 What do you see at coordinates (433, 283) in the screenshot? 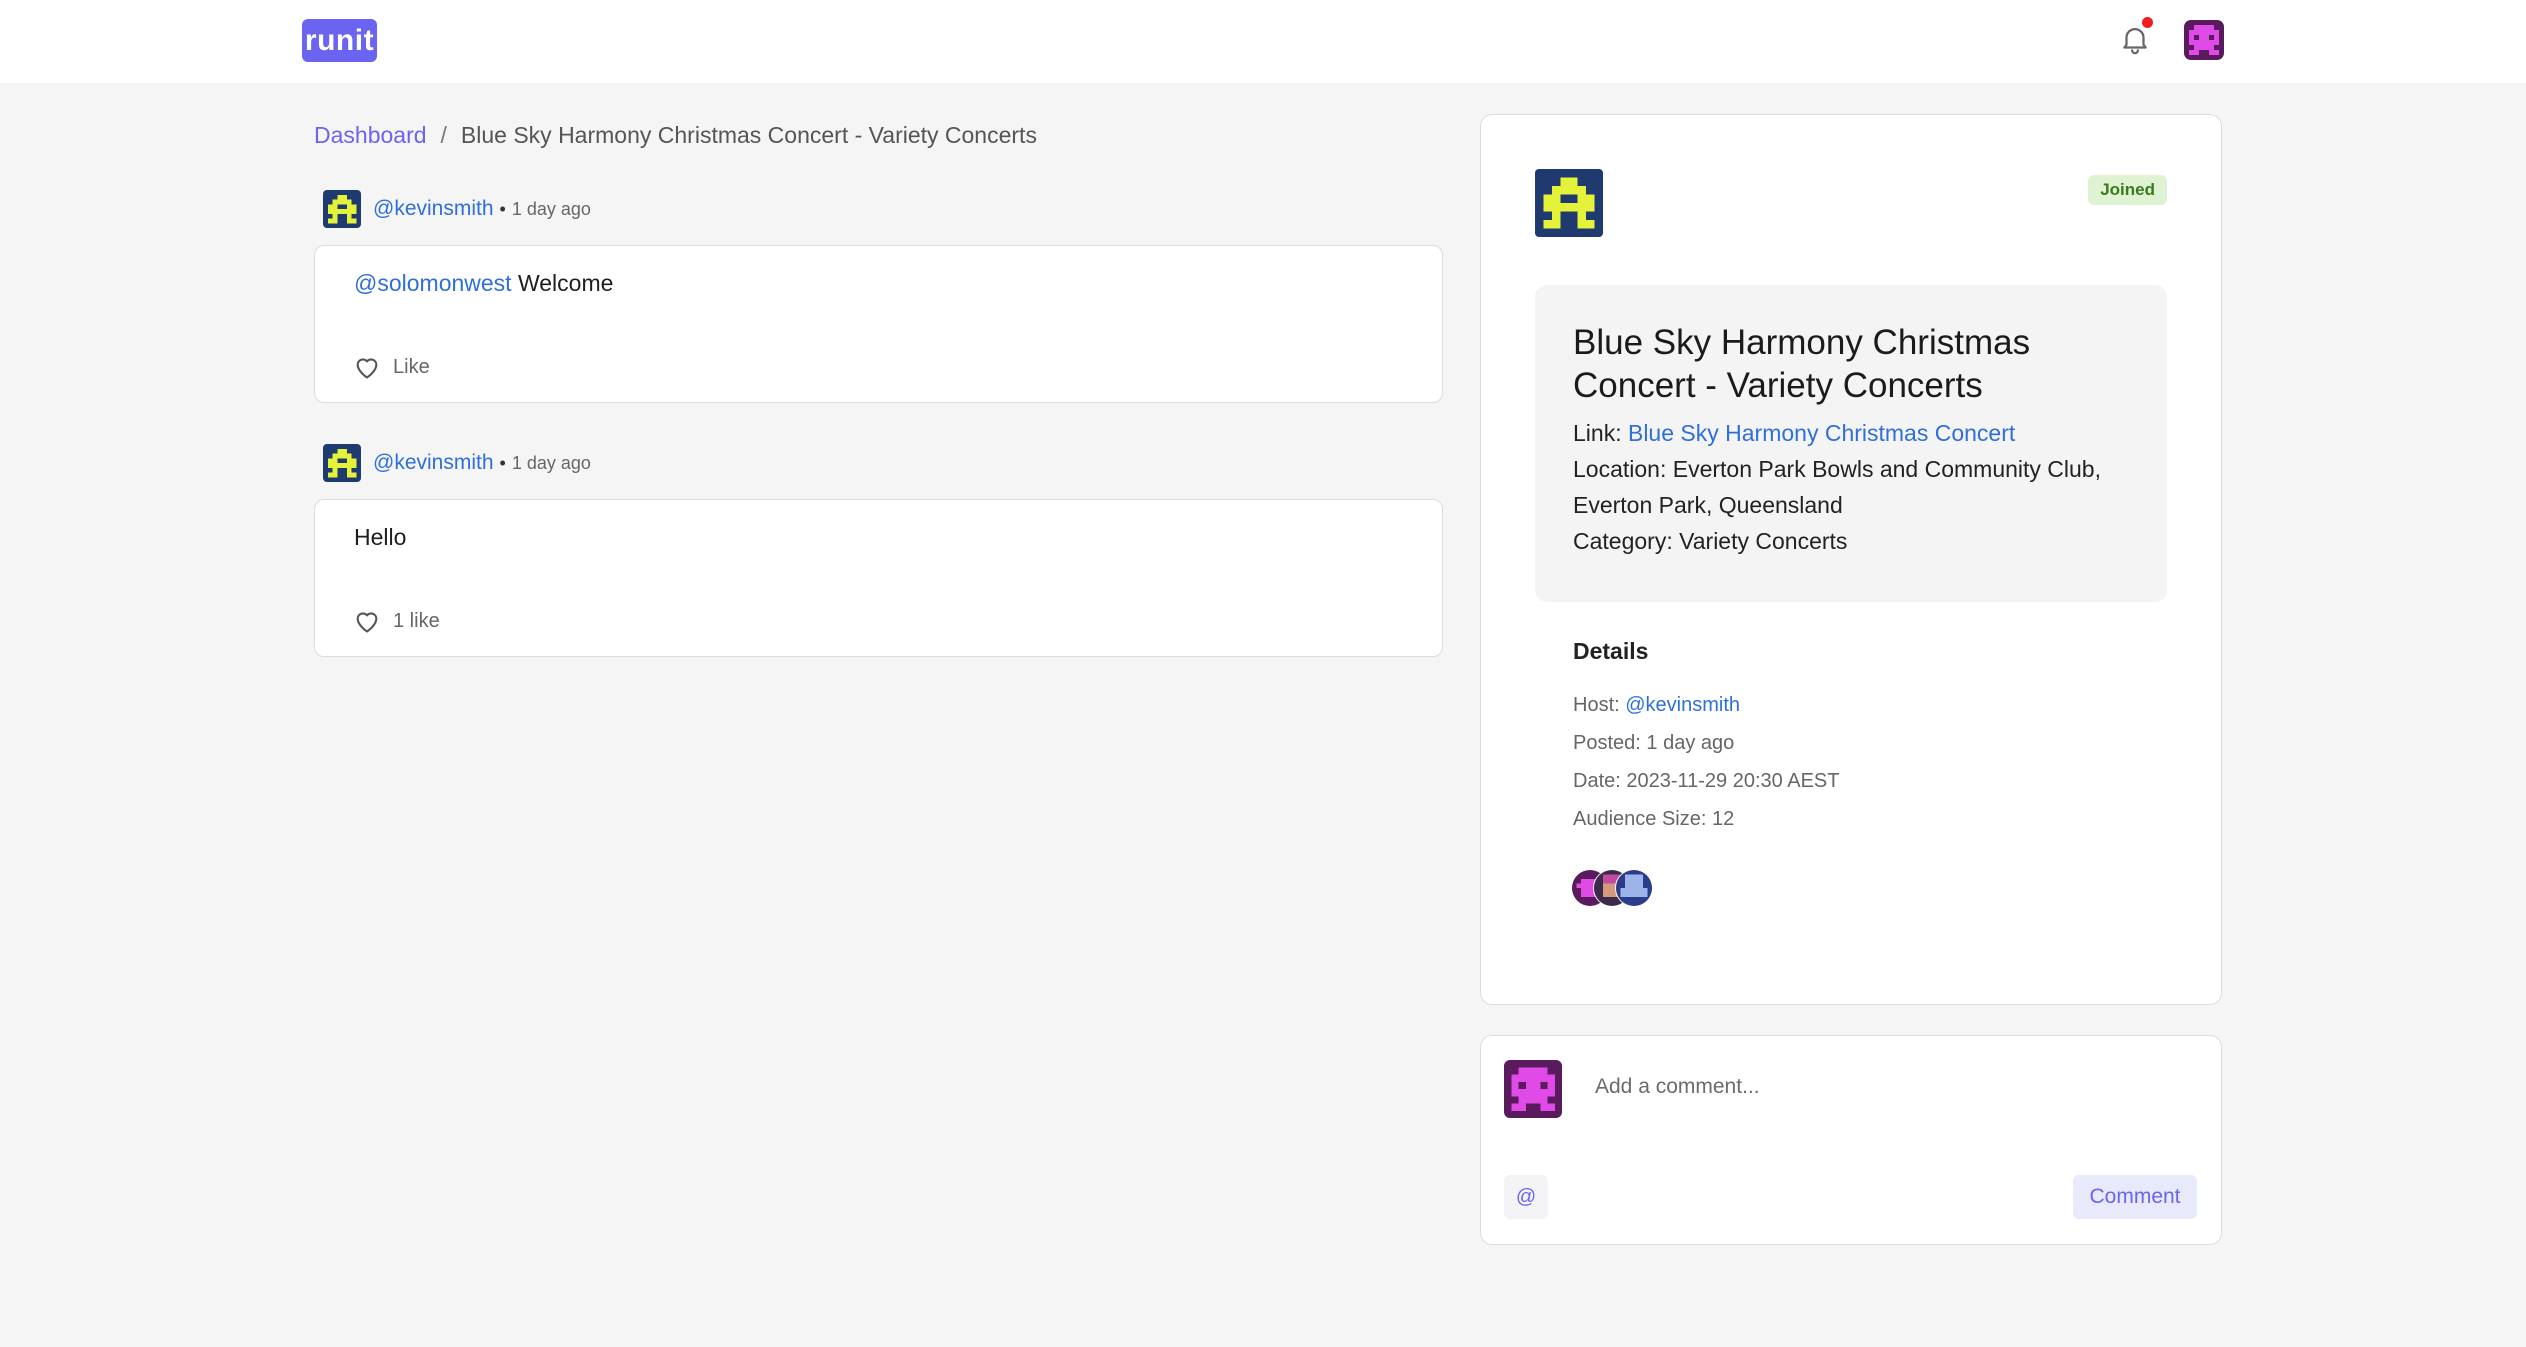
I see `post-mention-link: @solomonwest` at bounding box center [433, 283].